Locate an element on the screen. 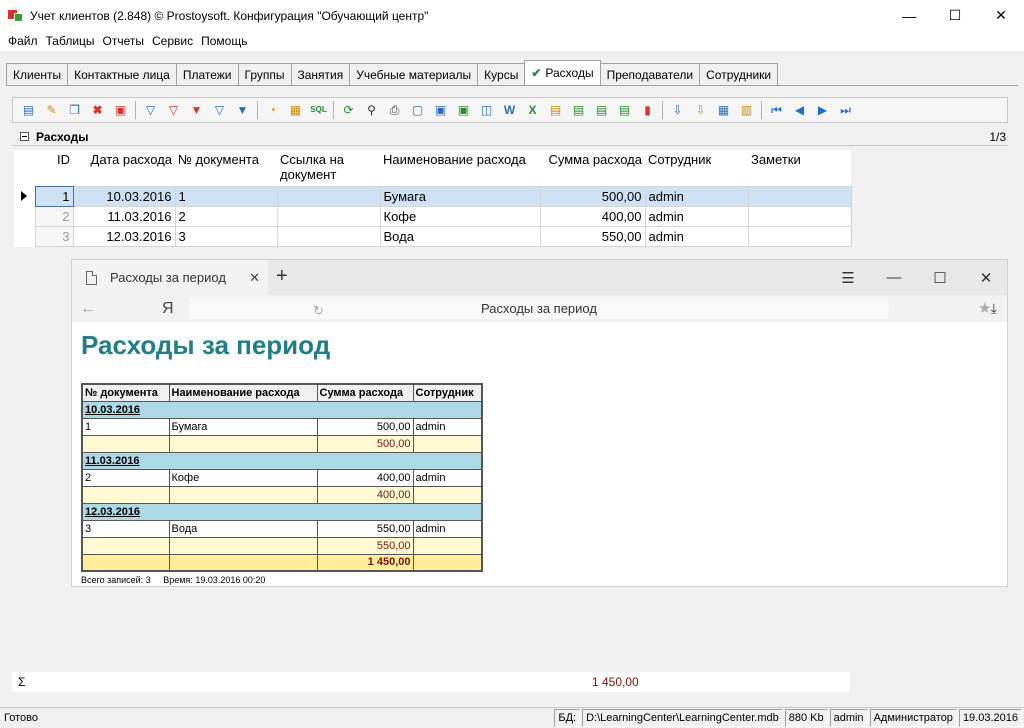 This screenshot has height=728, width=1024. print-icon: ⎙ is located at coordinates (394, 110).